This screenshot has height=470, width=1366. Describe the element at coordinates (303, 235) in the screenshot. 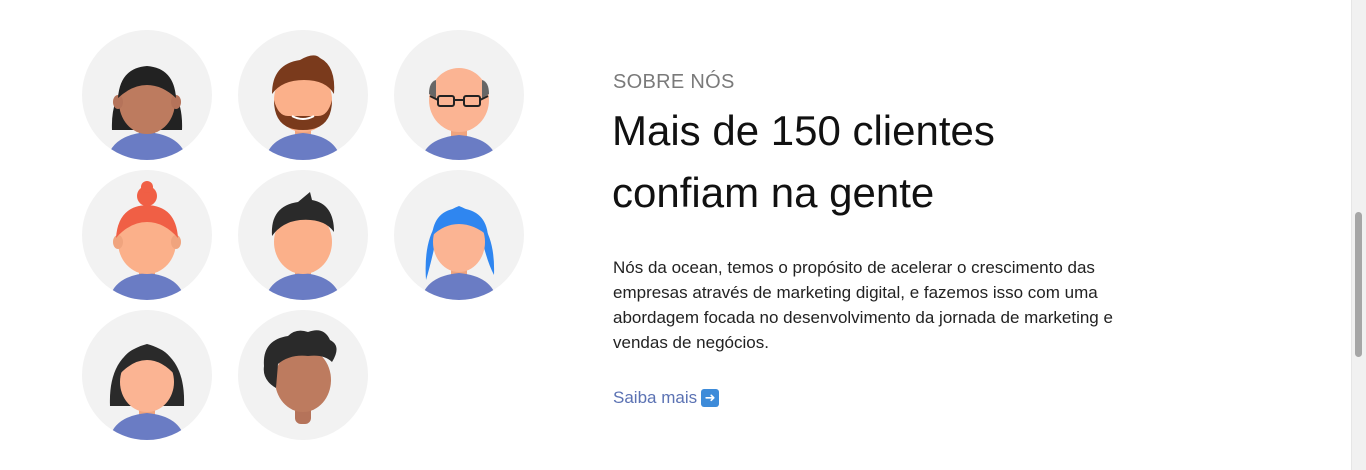

I see `avatar-man-black-spiky` at that location.